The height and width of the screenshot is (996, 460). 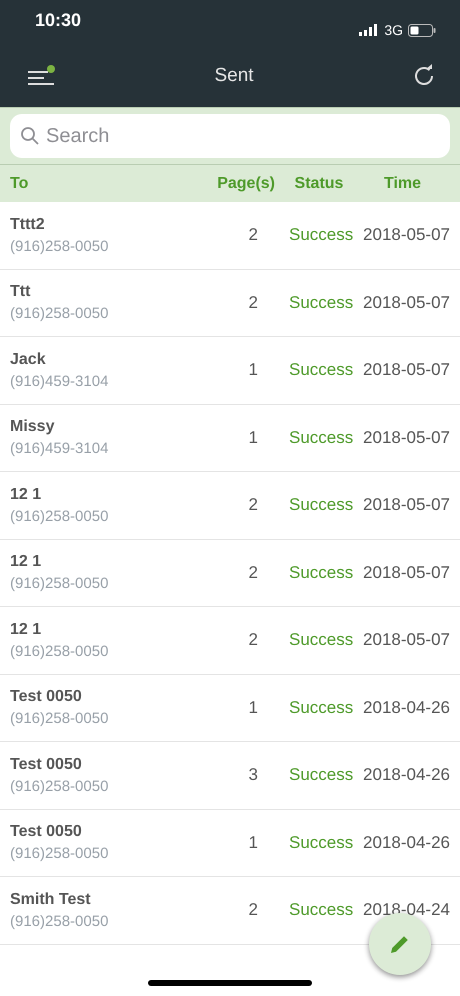 What do you see at coordinates (234, 76) in the screenshot?
I see `screen-title: Sent` at bounding box center [234, 76].